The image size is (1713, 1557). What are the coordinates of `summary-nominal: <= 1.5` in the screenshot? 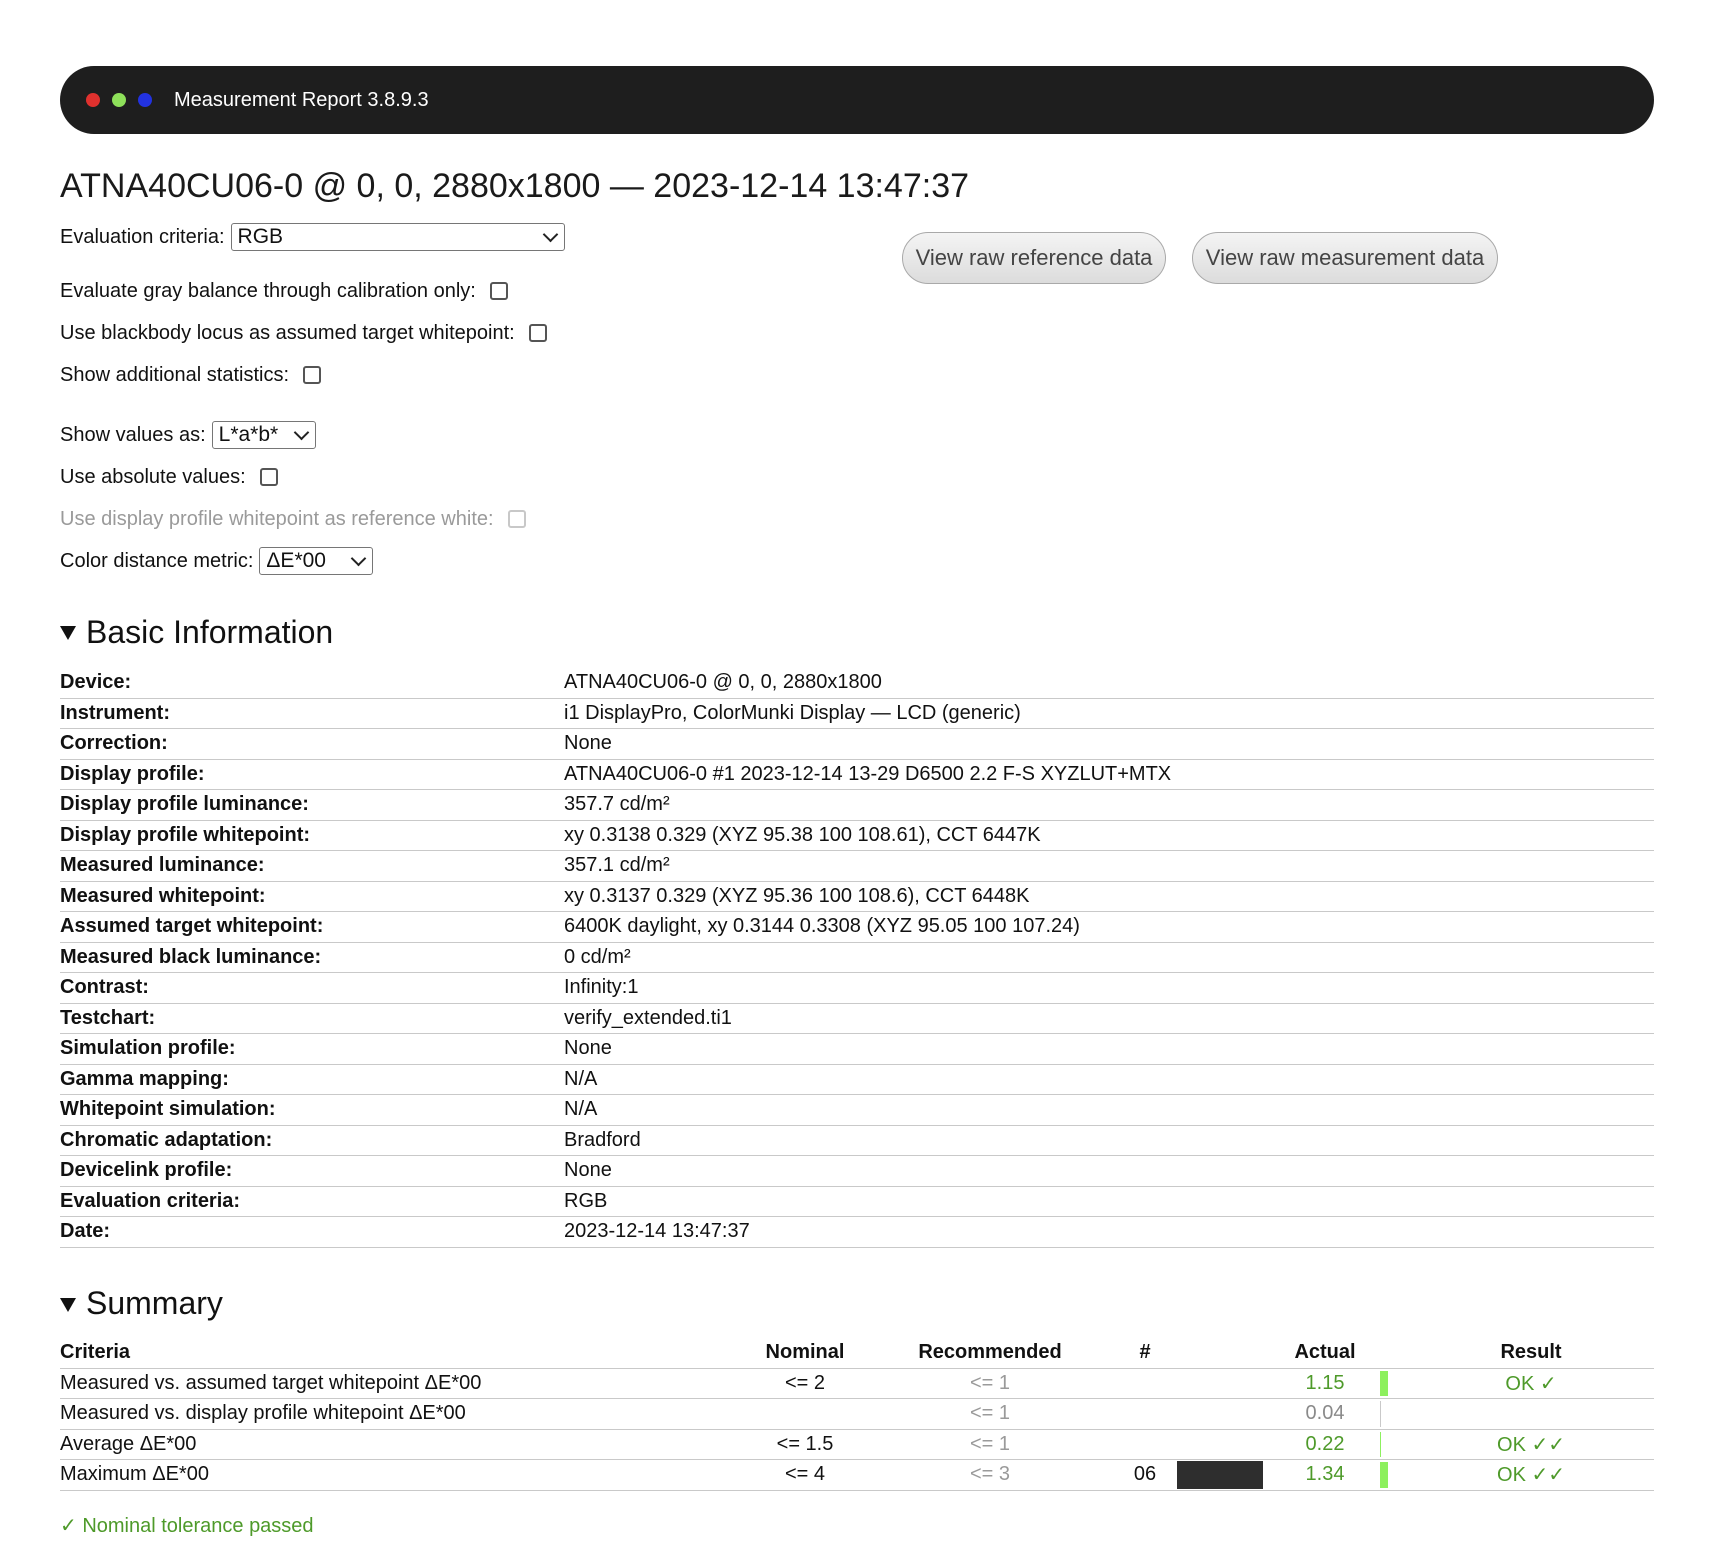 It's located at (805, 1444).